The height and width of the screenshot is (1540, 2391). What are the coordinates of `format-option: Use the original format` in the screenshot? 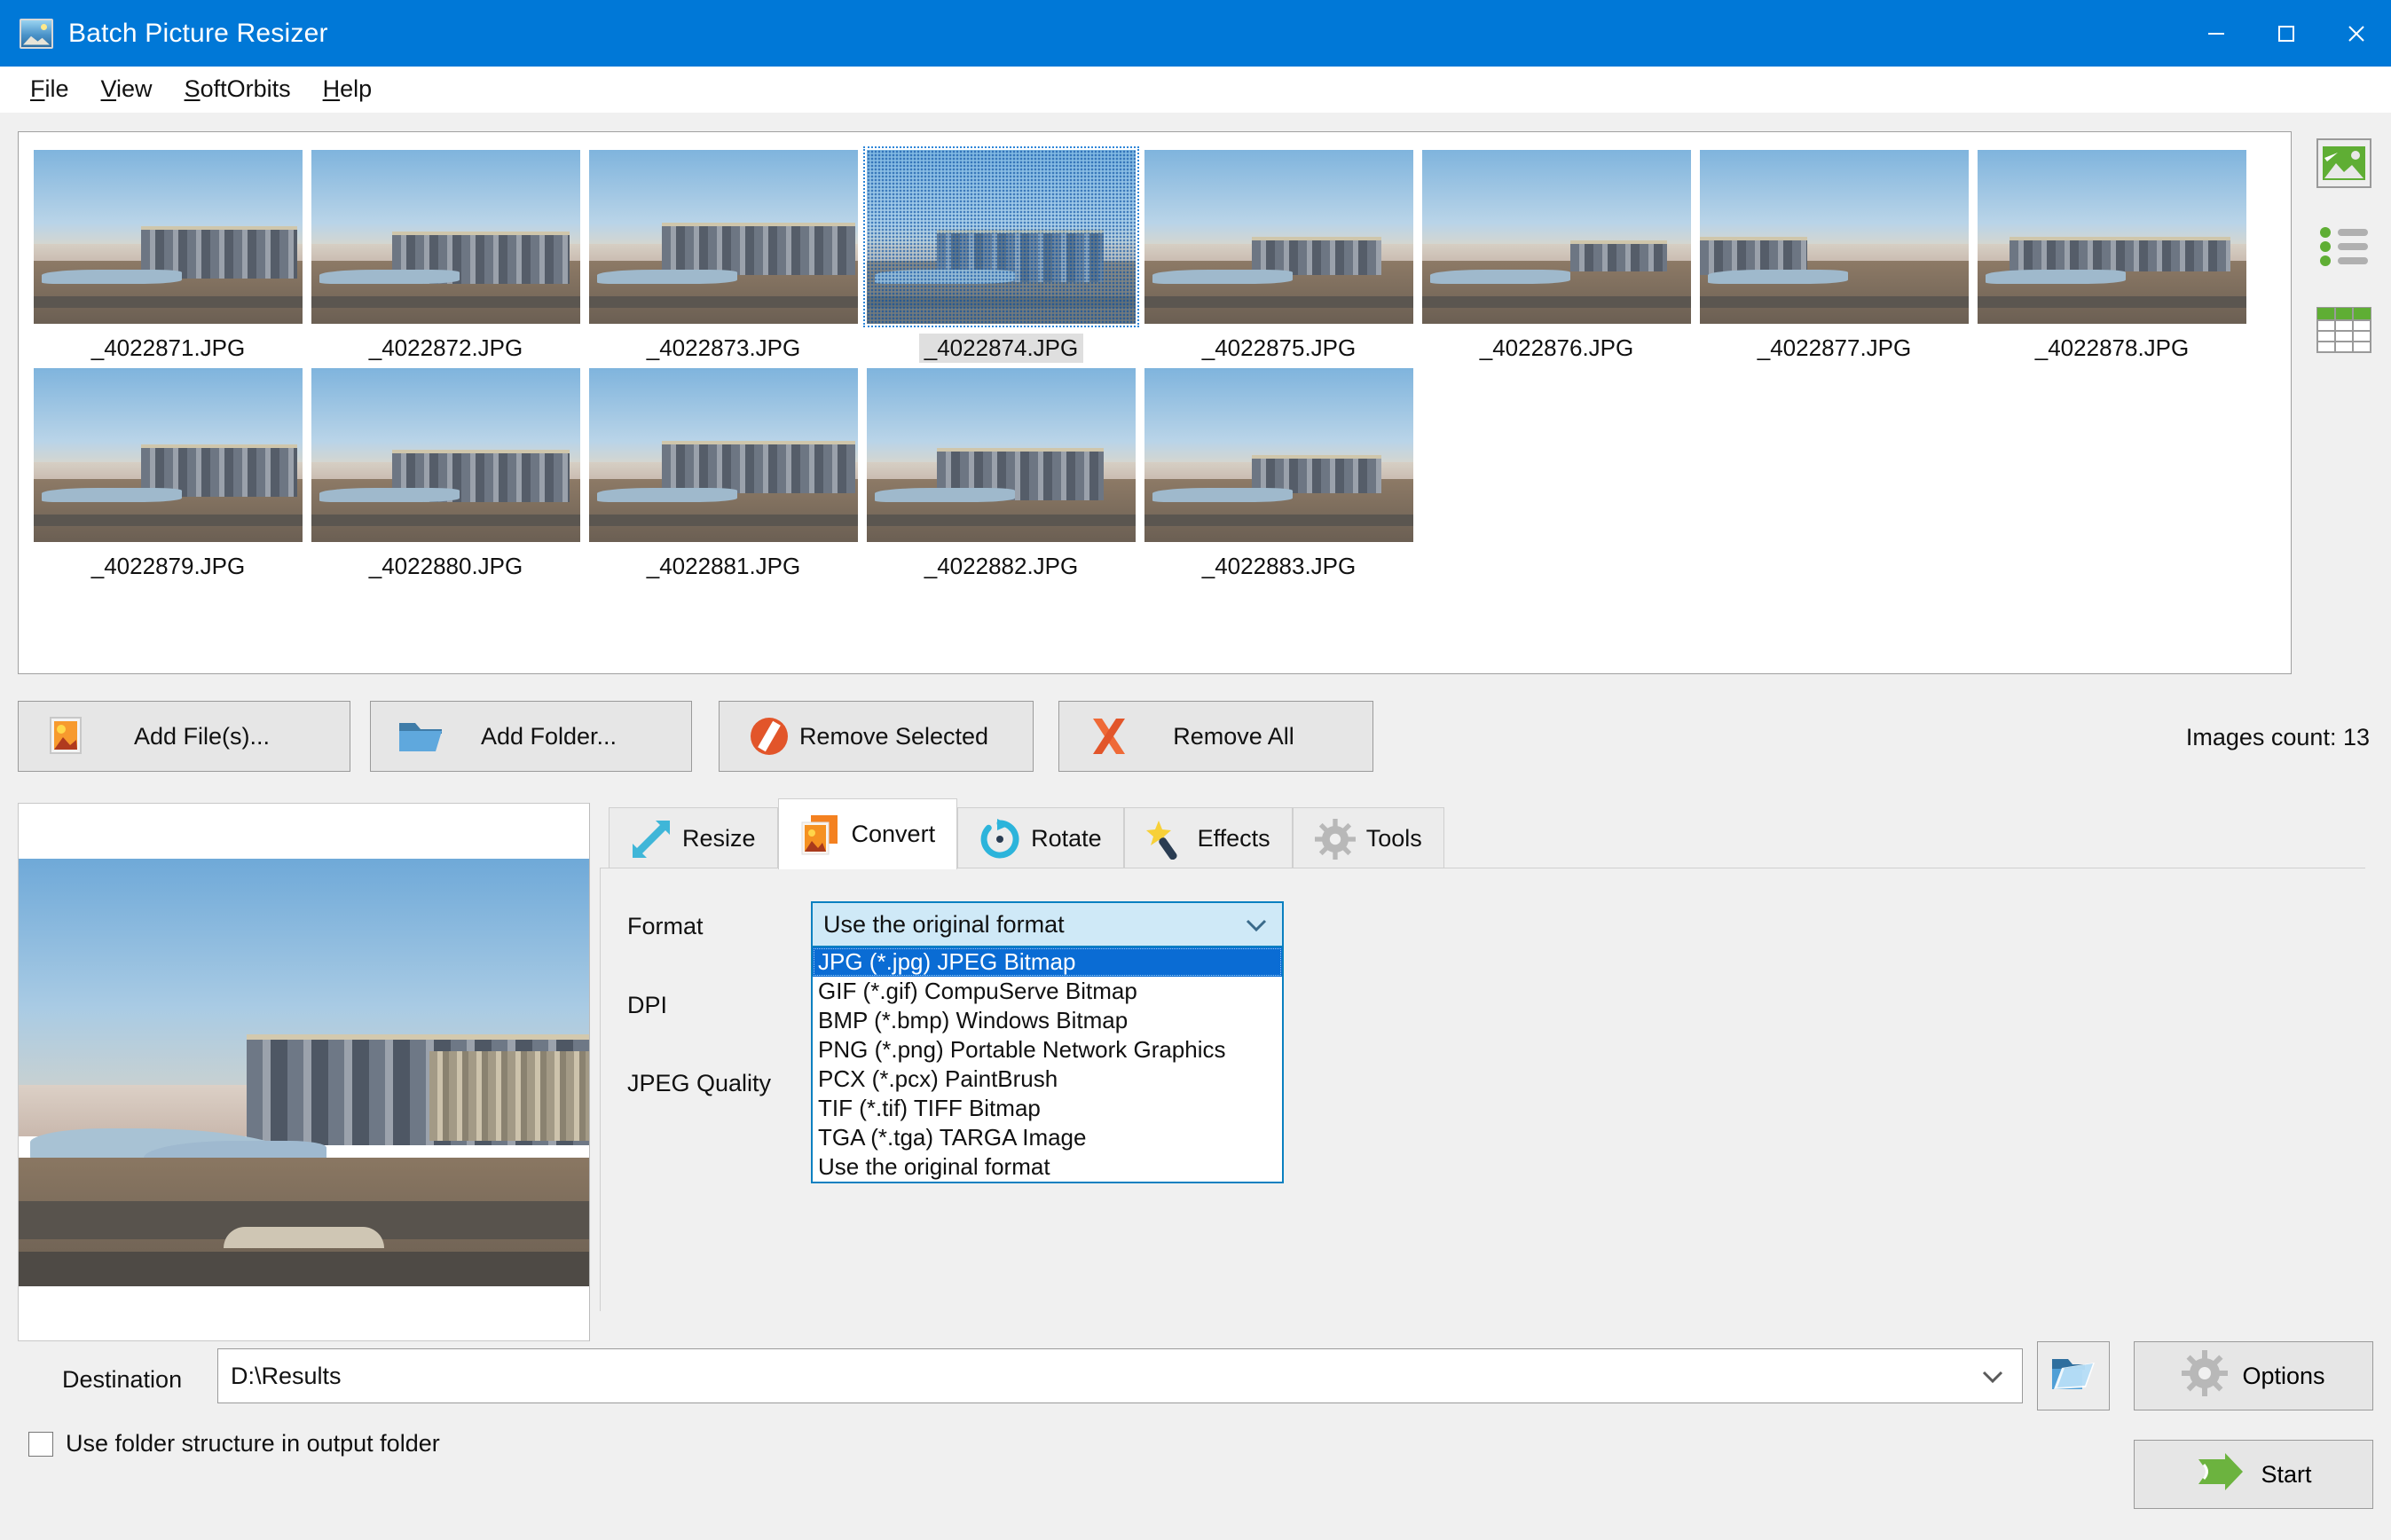 It's located at (1047, 1167).